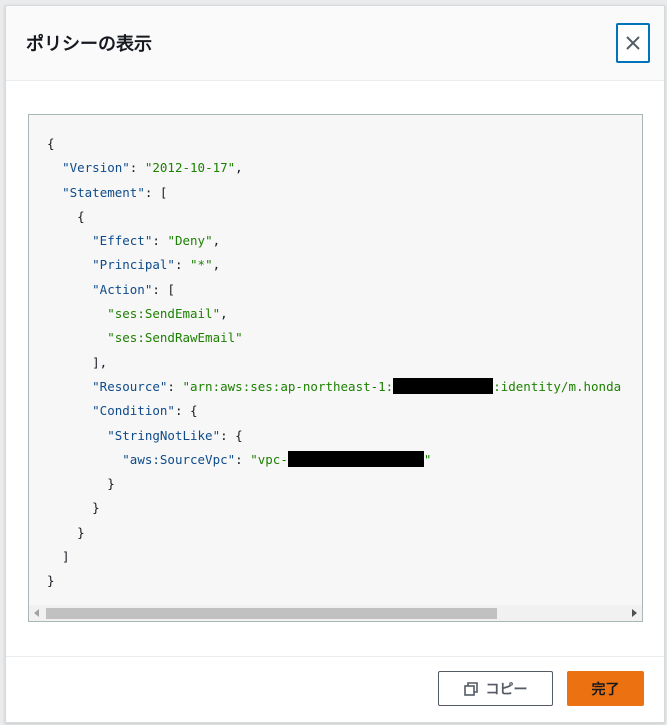 Image resolution: width=667 pixels, height=725 pixels. What do you see at coordinates (89, 44) in the screenshot?
I see `modal-title: ポリシーの表示` at bounding box center [89, 44].